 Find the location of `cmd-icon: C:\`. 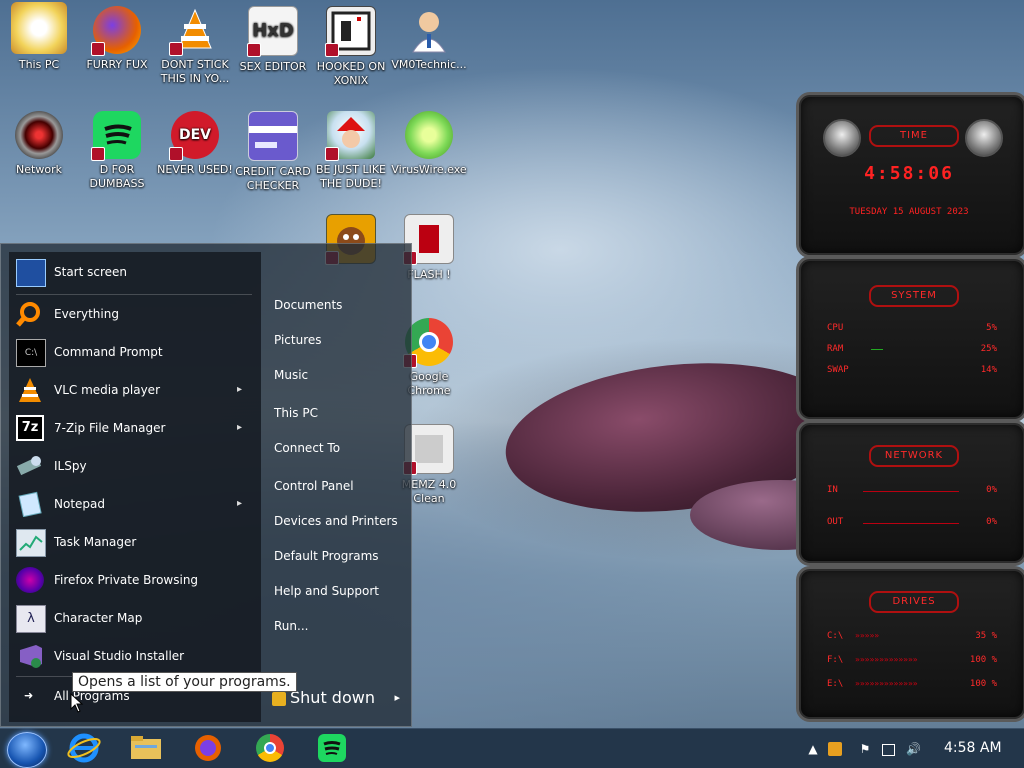

cmd-icon: C:\ is located at coordinates (31, 353).